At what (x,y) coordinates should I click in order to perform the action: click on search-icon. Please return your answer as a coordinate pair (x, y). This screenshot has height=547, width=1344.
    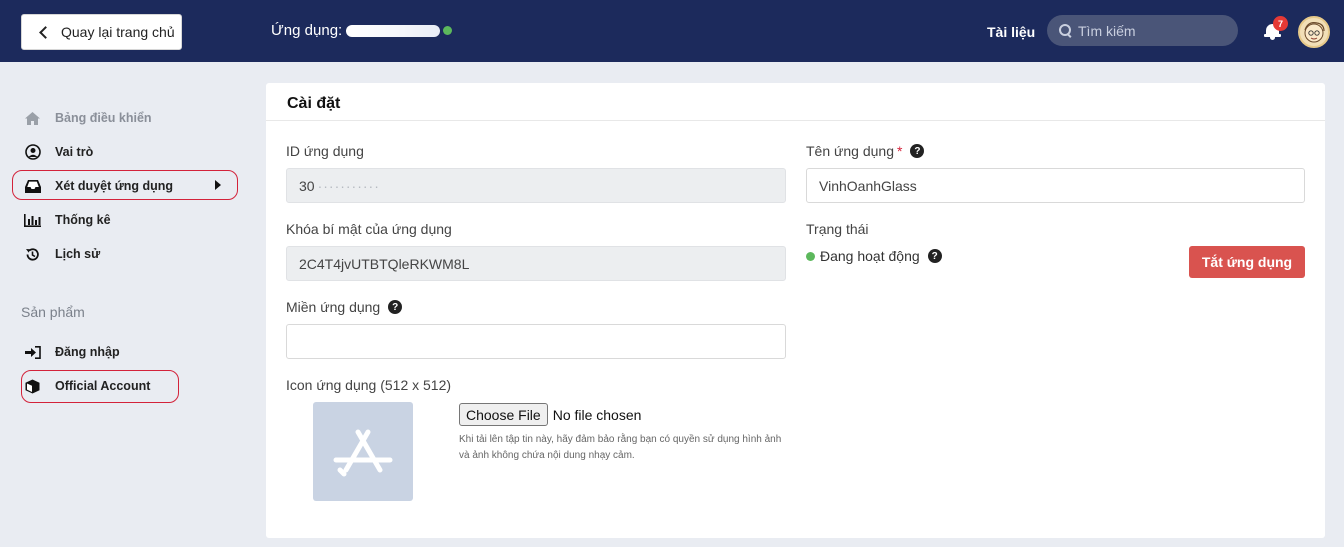
    Looking at the image, I should click on (1065, 30).